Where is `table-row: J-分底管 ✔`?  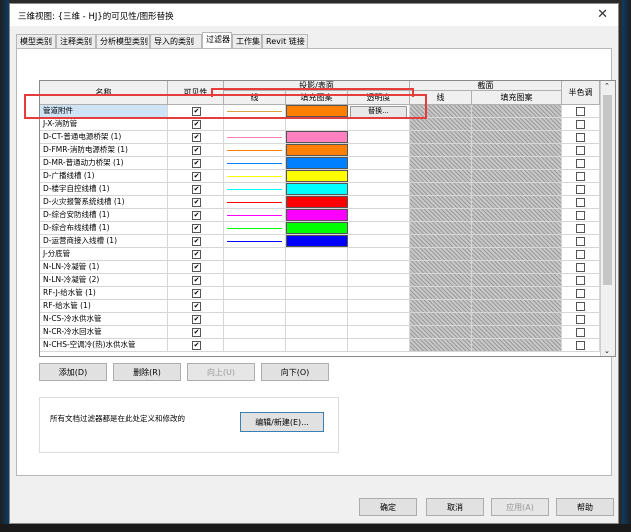
table-row: J-分底管 ✔ is located at coordinates (320, 254).